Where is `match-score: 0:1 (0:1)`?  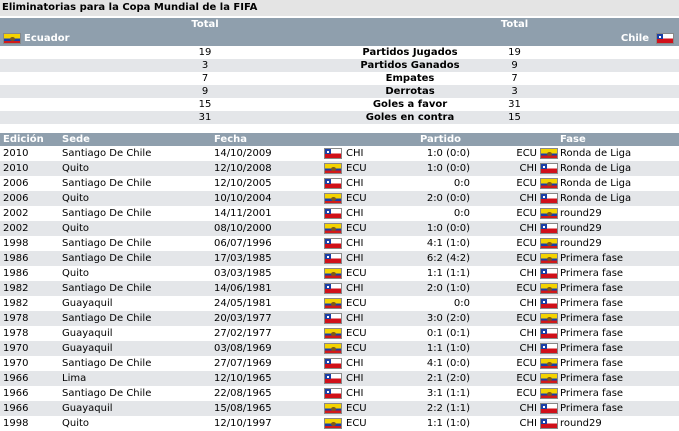 match-score: 0:1 (0:1) is located at coordinates (431, 333).